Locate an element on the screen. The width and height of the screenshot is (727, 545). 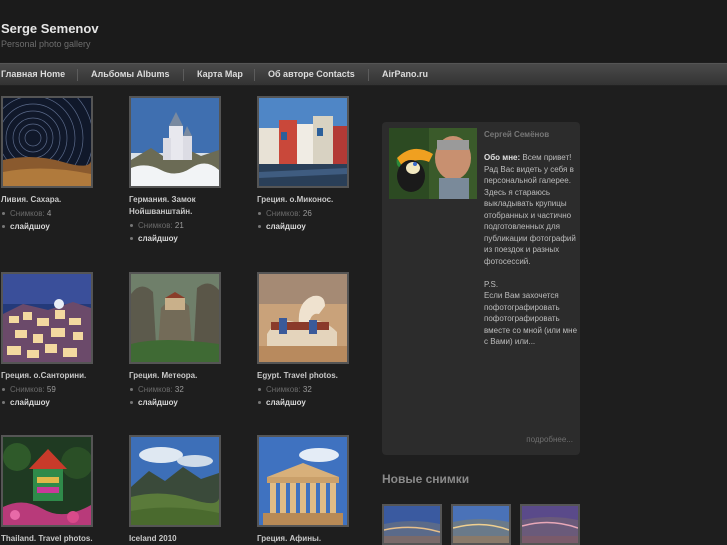
mykonos-waterfront-icon is located at coordinates (303, 142).